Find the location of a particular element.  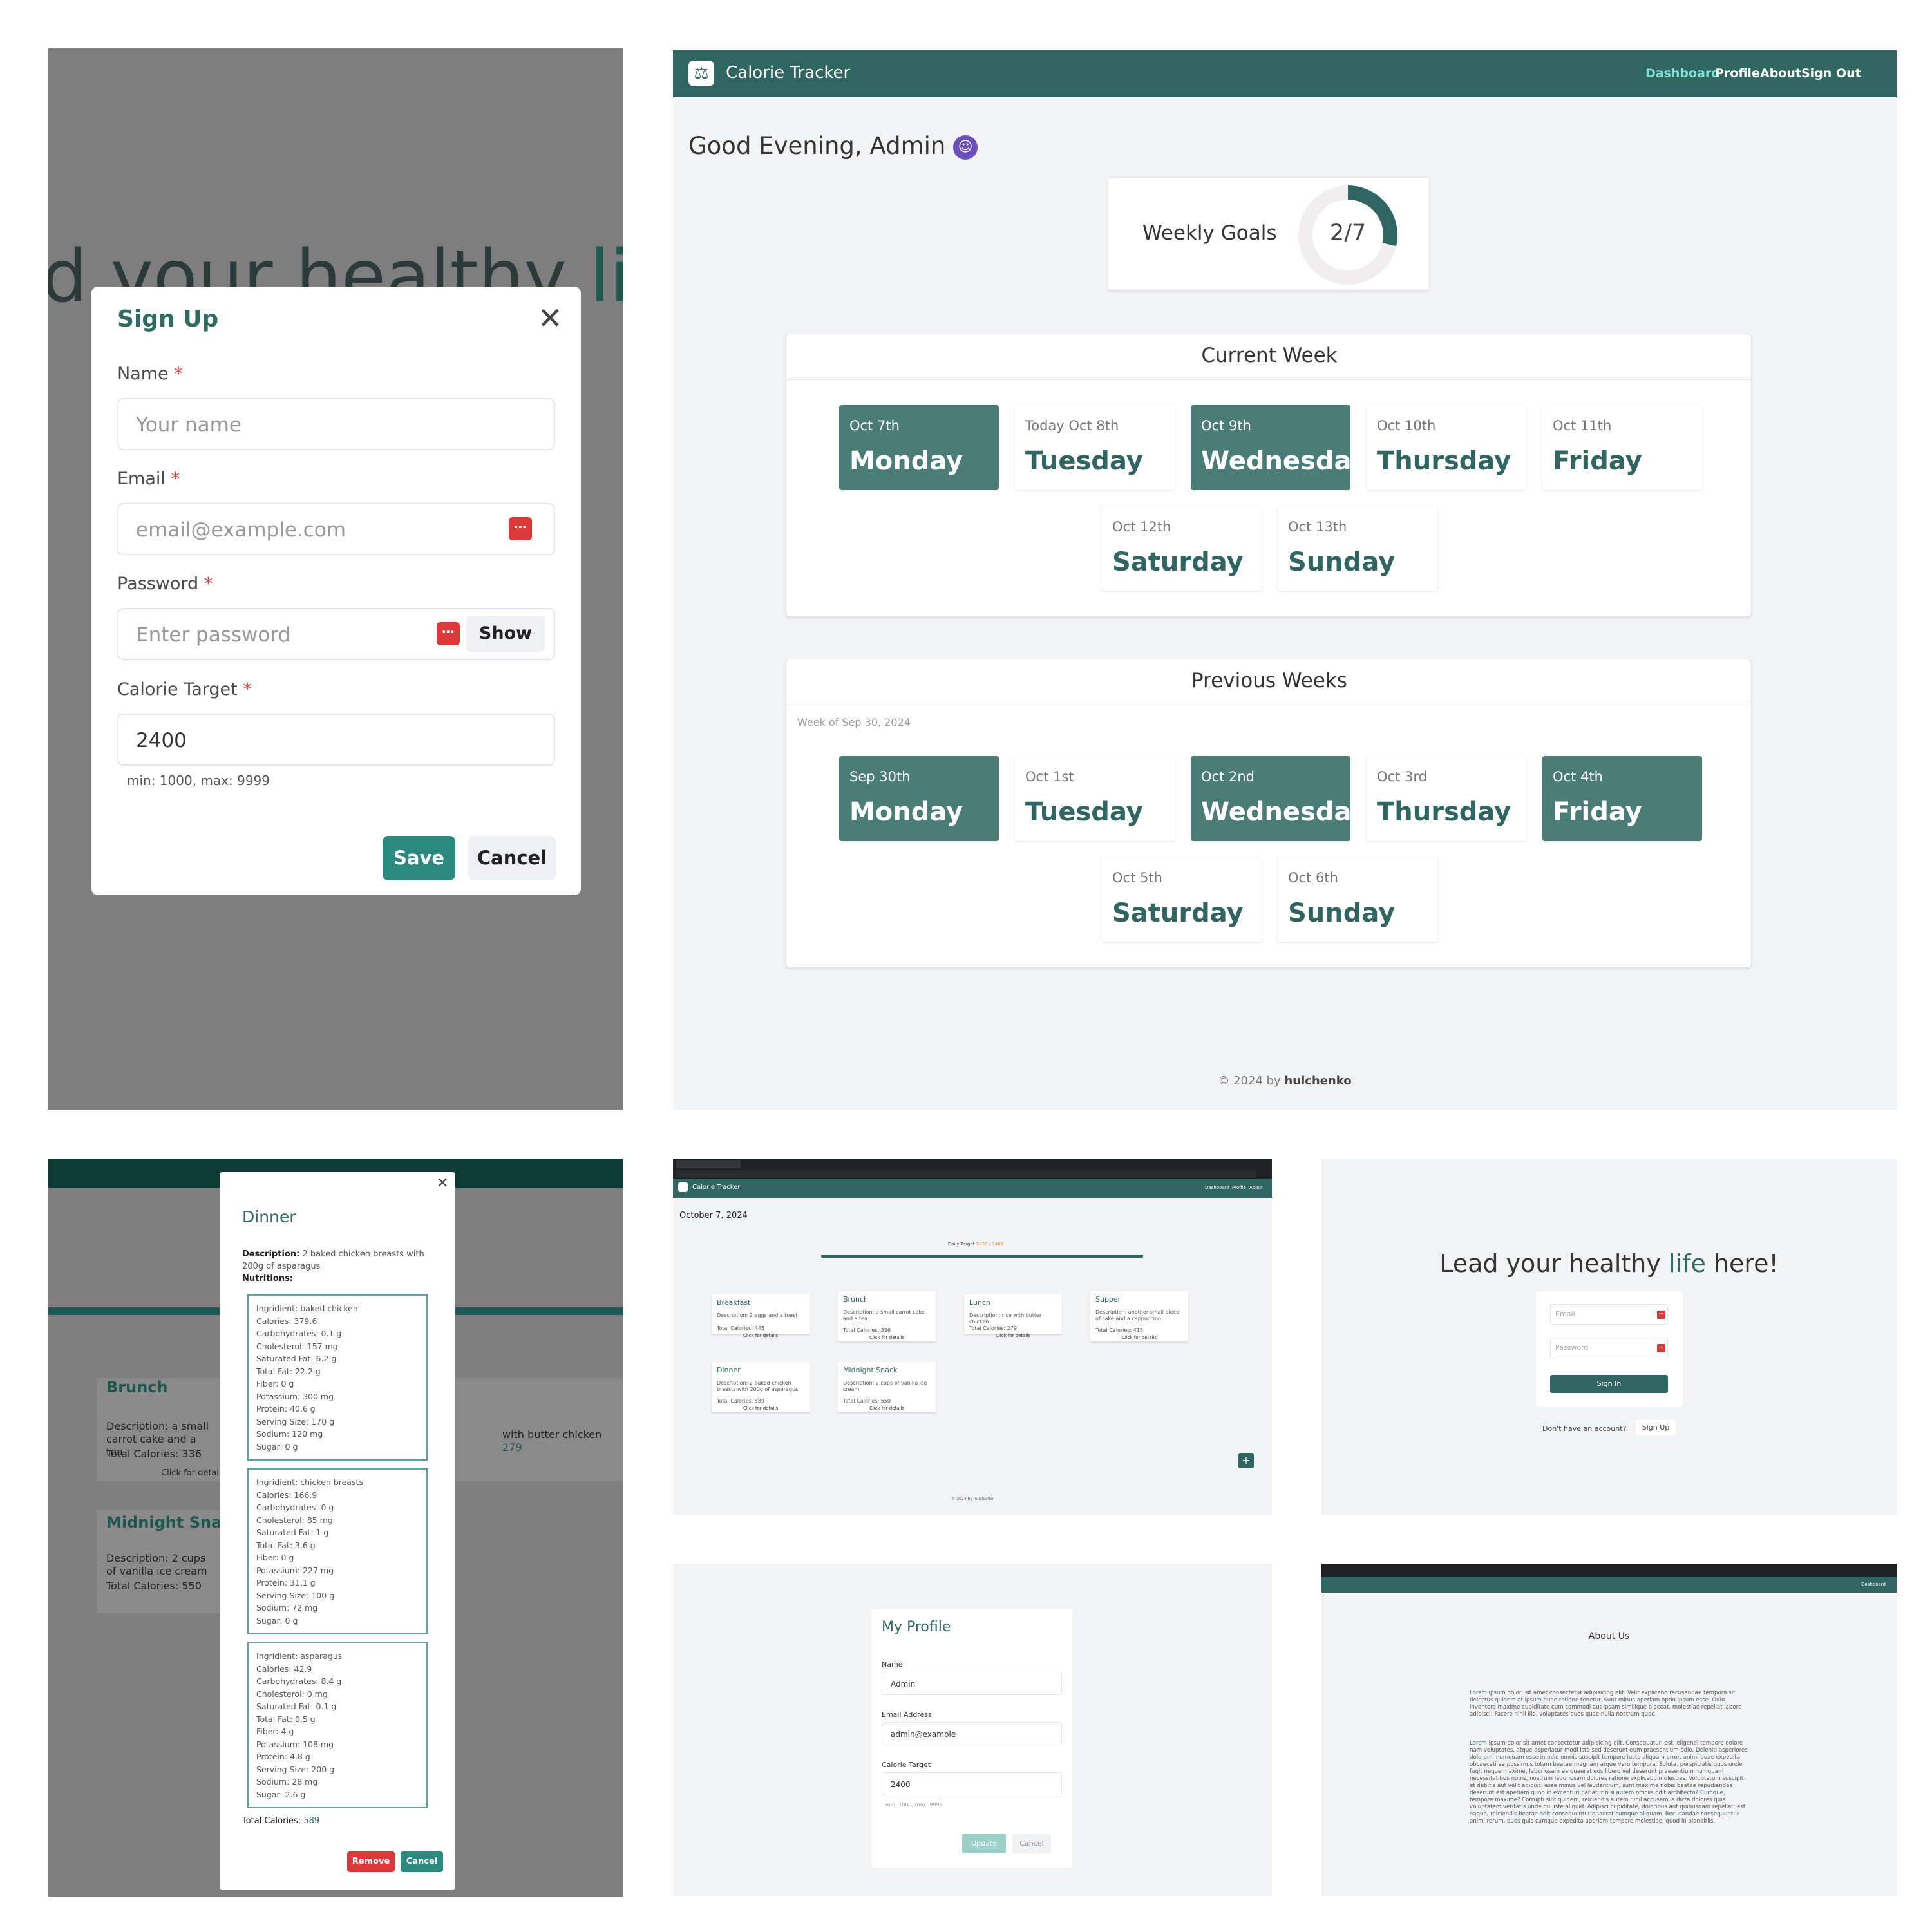

day-card-wednesday: Oct 9th Wednesday is located at coordinates (1279, 447).